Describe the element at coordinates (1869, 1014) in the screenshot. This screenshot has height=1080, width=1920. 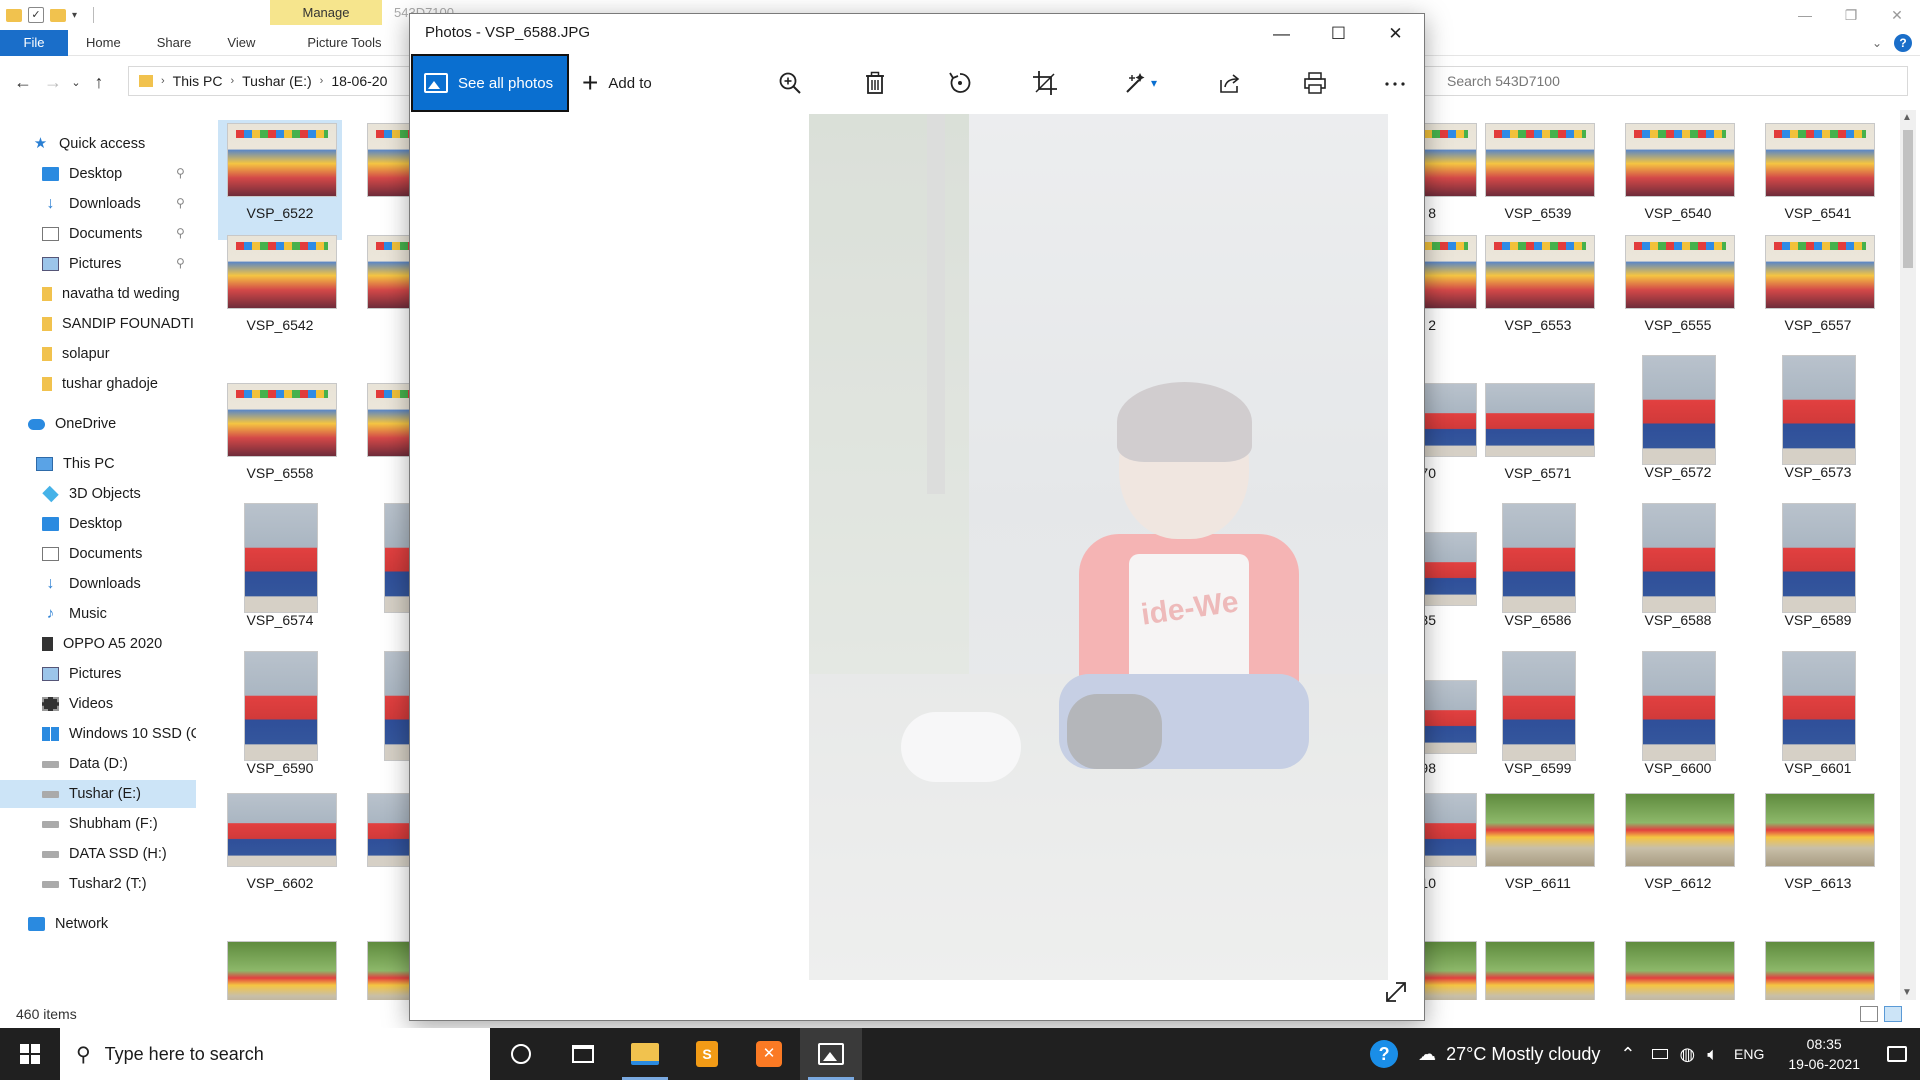
I see `details-view-icon` at that location.